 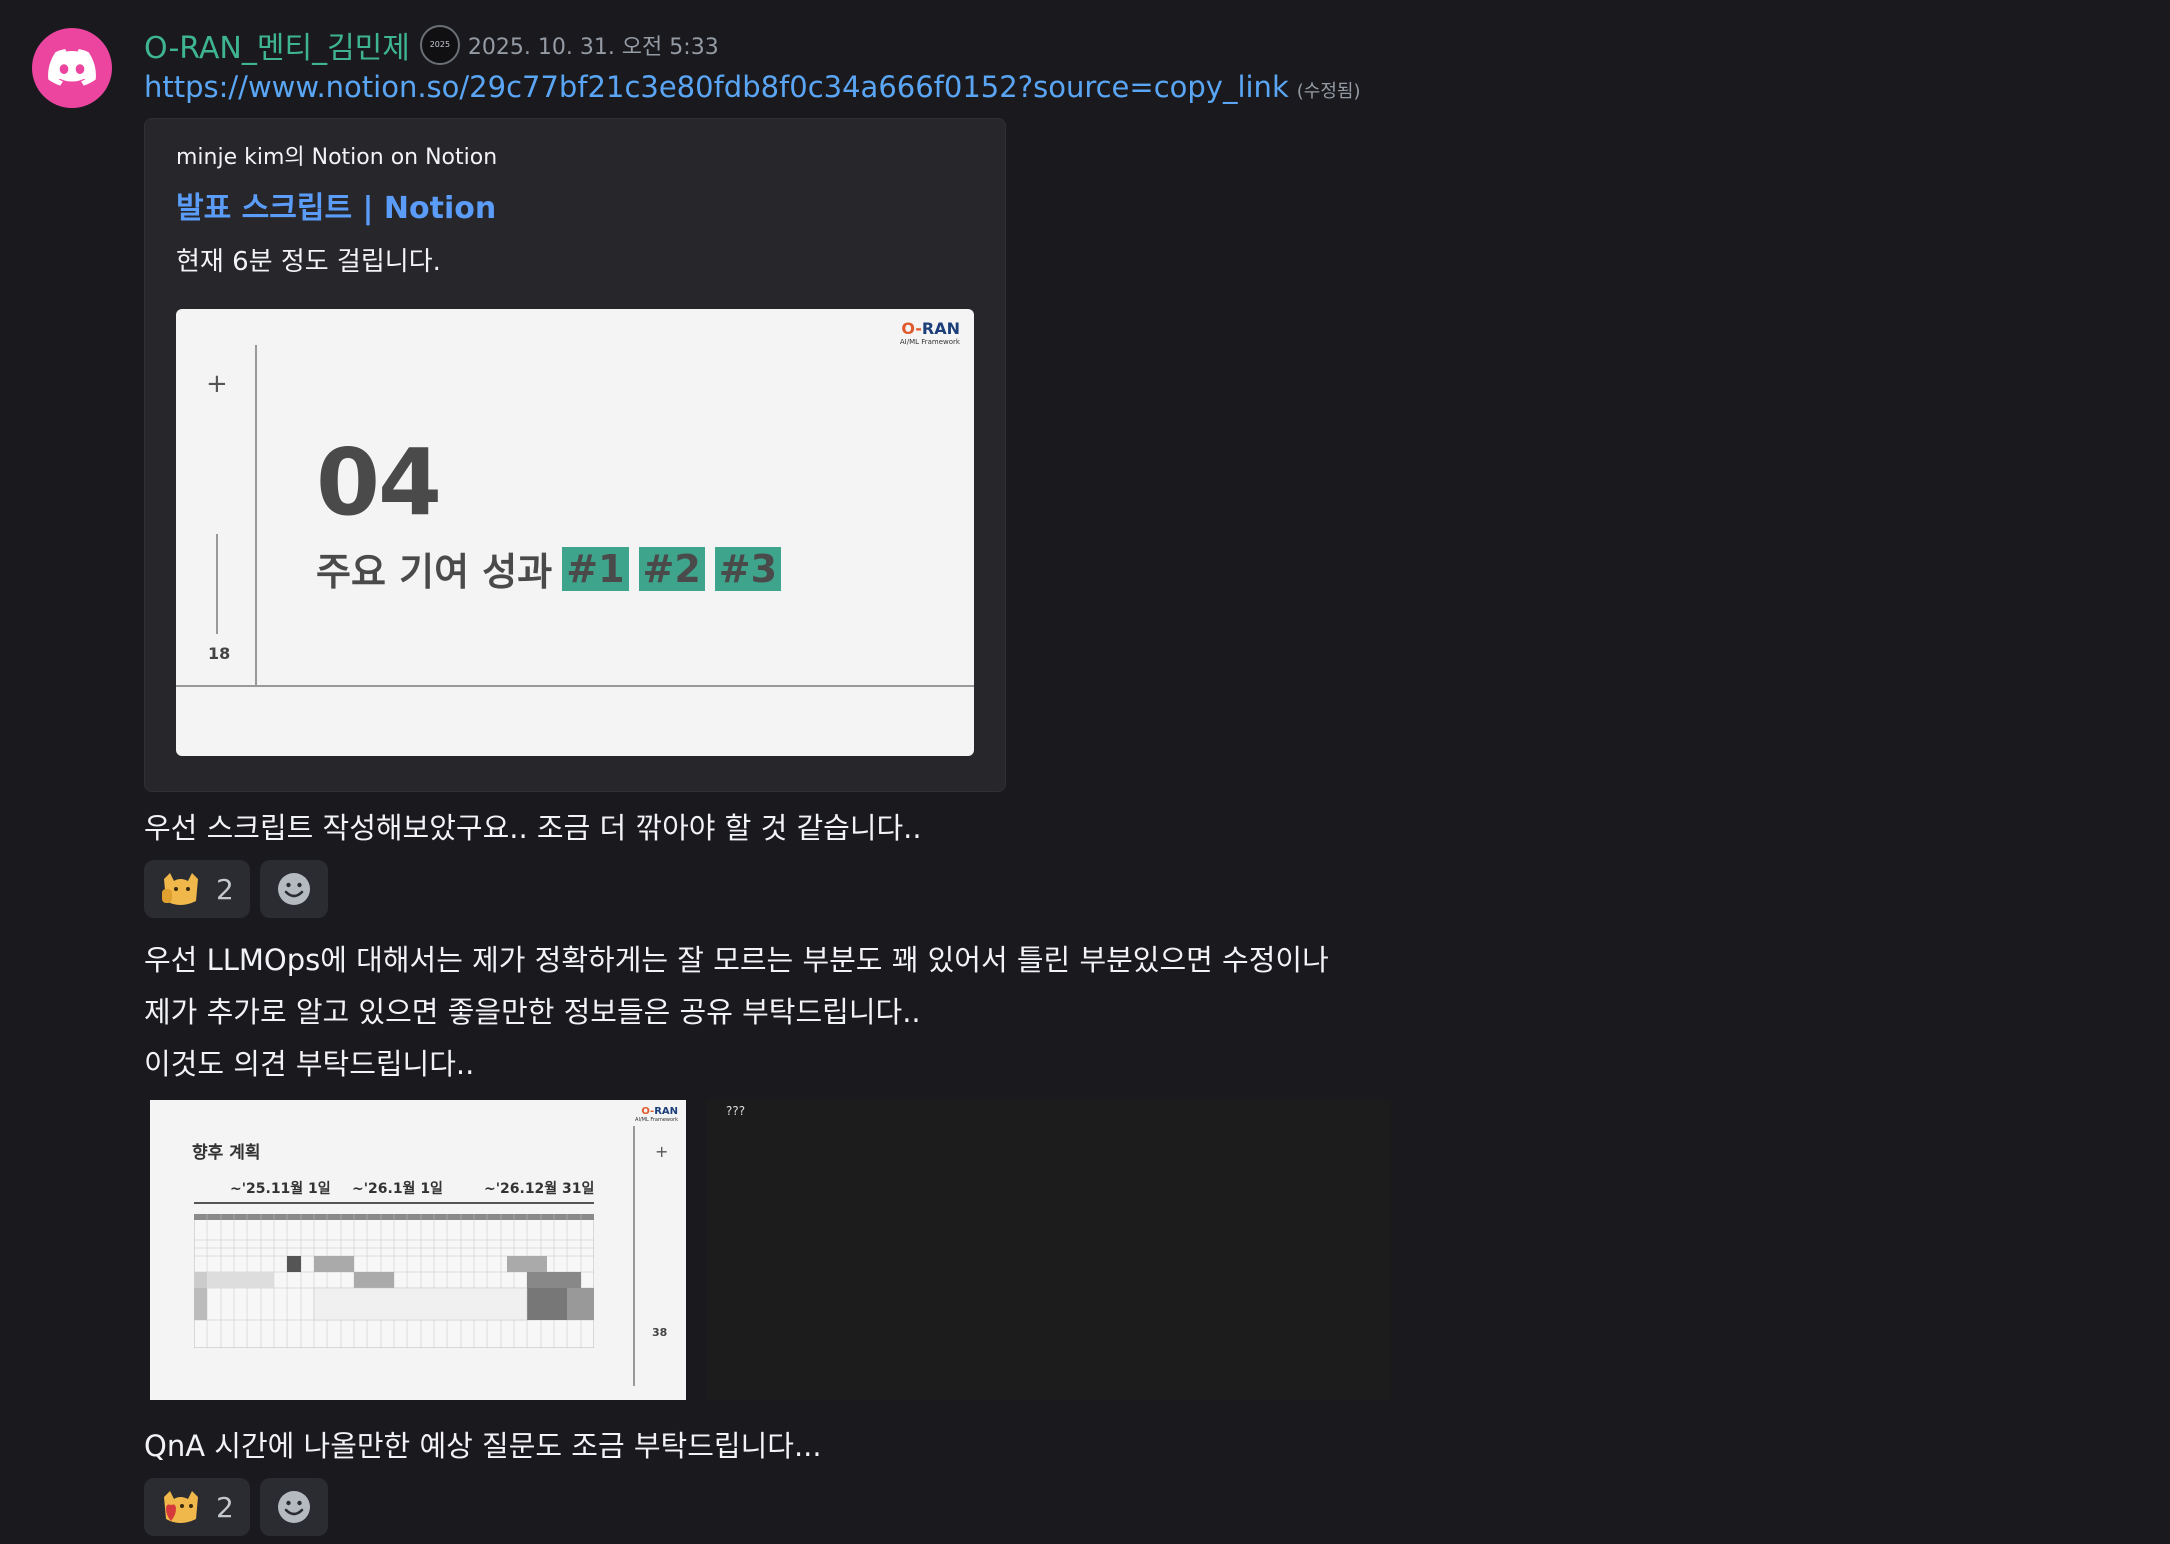 I want to click on cat-emoji-icon, so click(x=180, y=889).